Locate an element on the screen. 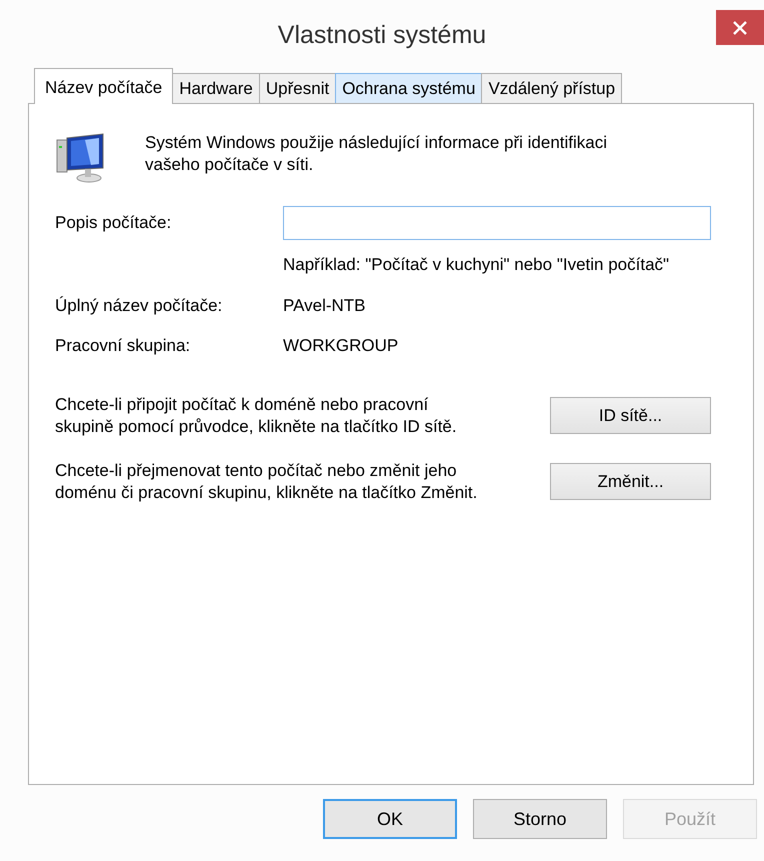 The image size is (764, 861). intro-text: Systém Windows použije následující informace při identifikaci vašeho počítače v síti. is located at coordinates (376, 154).